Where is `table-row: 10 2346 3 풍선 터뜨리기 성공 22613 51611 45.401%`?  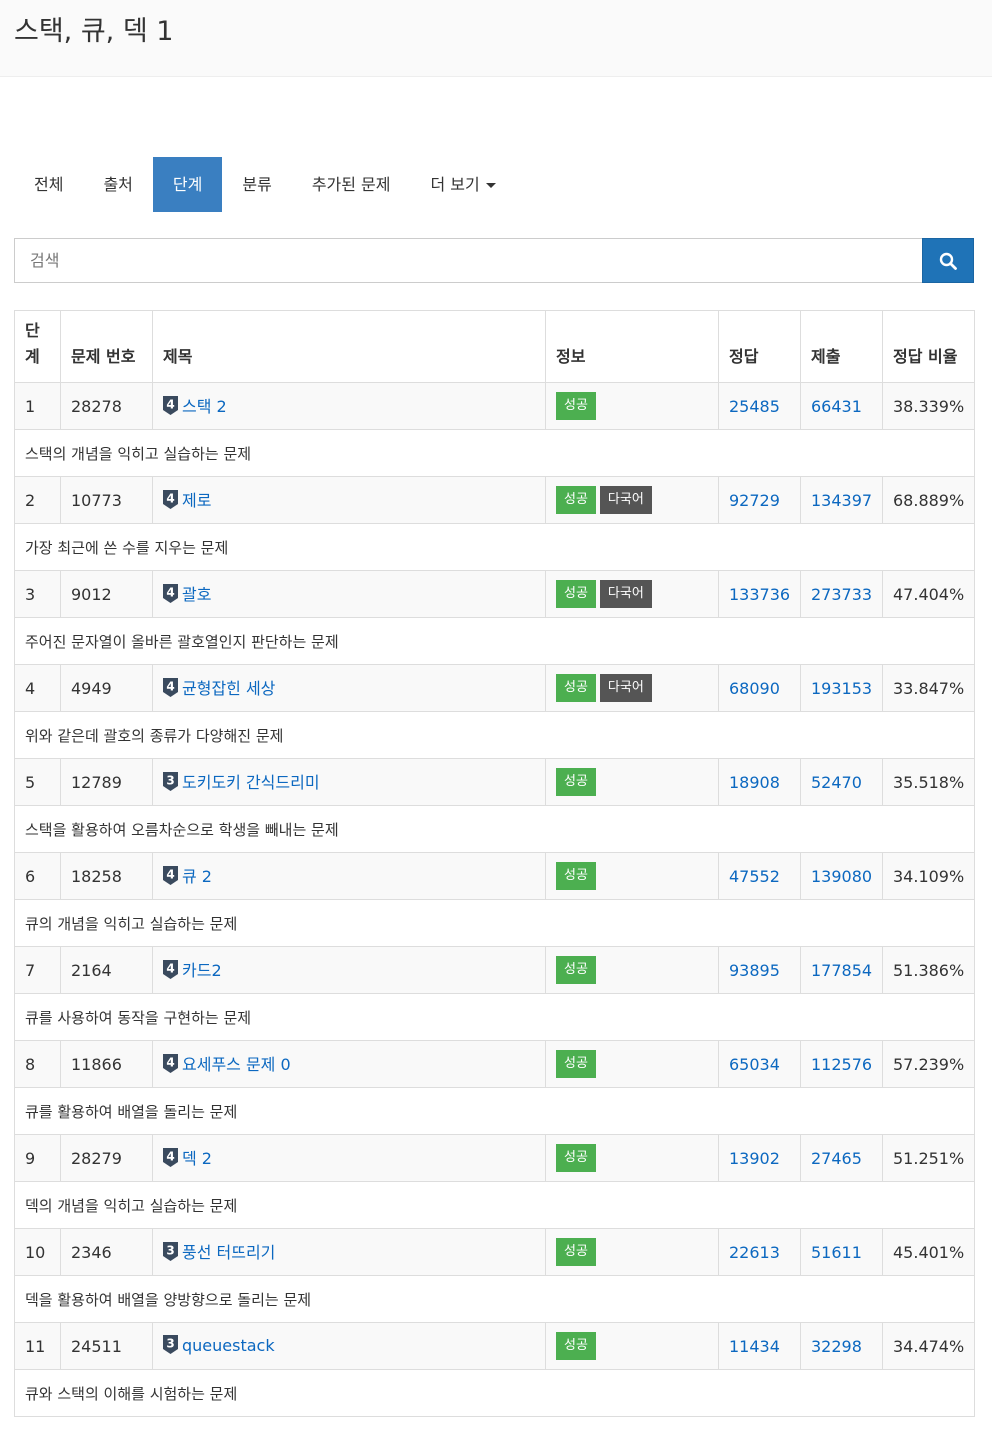
table-row: 10 2346 3 풍선 터뜨리기 성공 22613 51611 45.401% is located at coordinates (494, 1252).